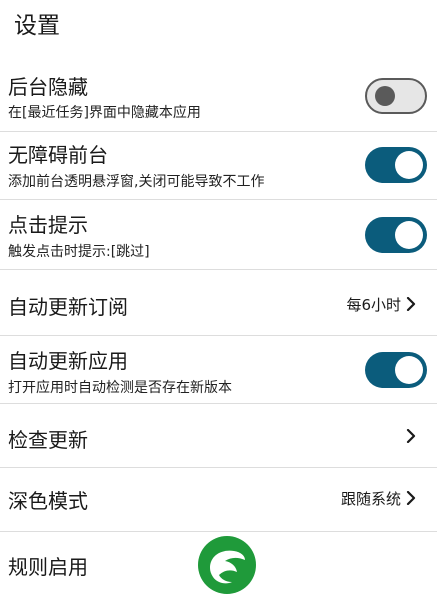 The image size is (437, 602). Describe the element at coordinates (58, 155) in the screenshot. I see `setting-title: 无障碍前台` at that location.